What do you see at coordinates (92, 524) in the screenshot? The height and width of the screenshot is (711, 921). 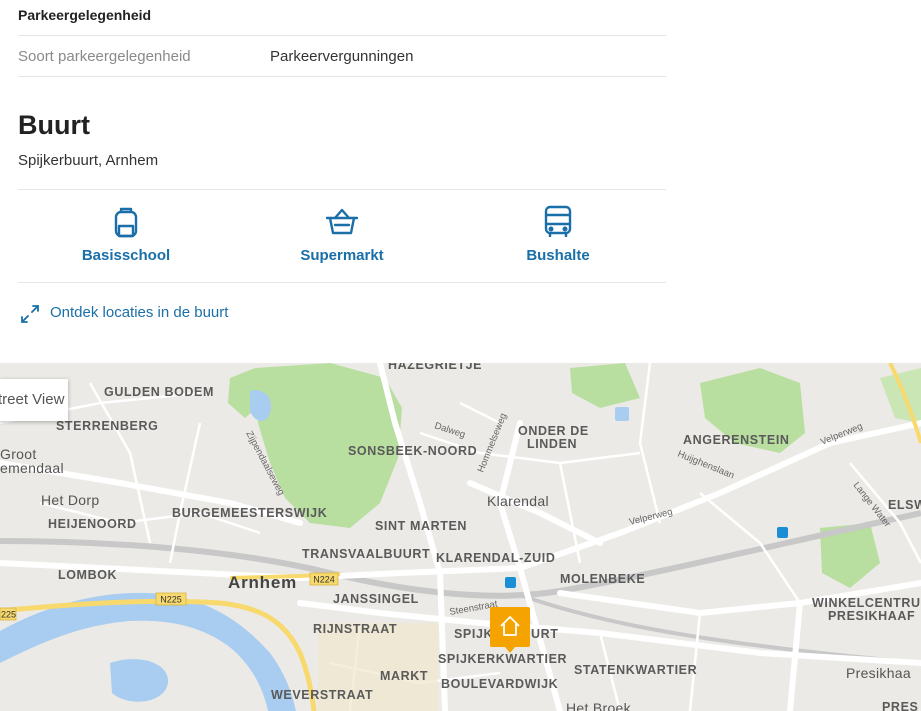 I see `place-label: HEIJENOORD` at bounding box center [92, 524].